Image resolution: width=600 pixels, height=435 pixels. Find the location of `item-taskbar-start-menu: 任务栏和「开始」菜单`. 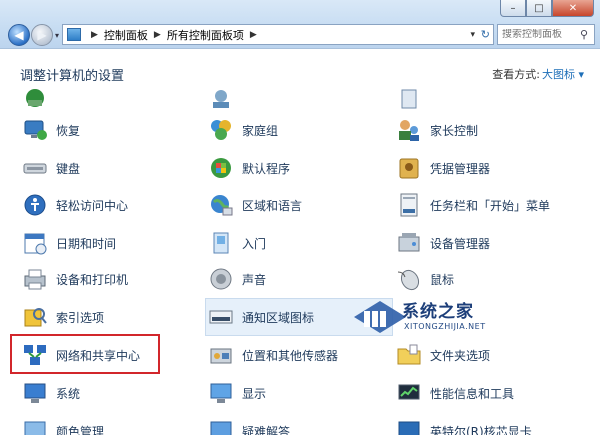

item-taskbar-start-menu: 任务栏和「开始」菜单 is located at coordinates (473, 205).